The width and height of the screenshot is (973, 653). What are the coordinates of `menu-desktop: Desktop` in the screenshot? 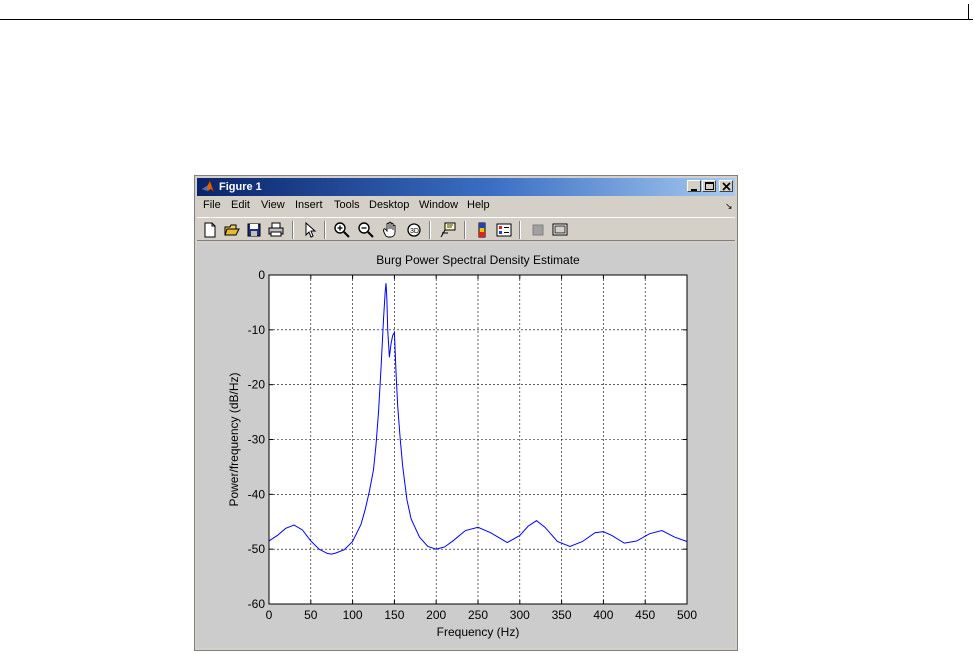 It's located at (389, 205).